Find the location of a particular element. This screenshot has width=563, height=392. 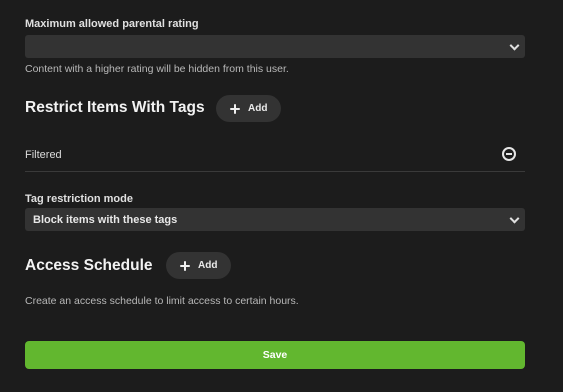

add-schedule-button: Add is located at coordinates (199, 265).